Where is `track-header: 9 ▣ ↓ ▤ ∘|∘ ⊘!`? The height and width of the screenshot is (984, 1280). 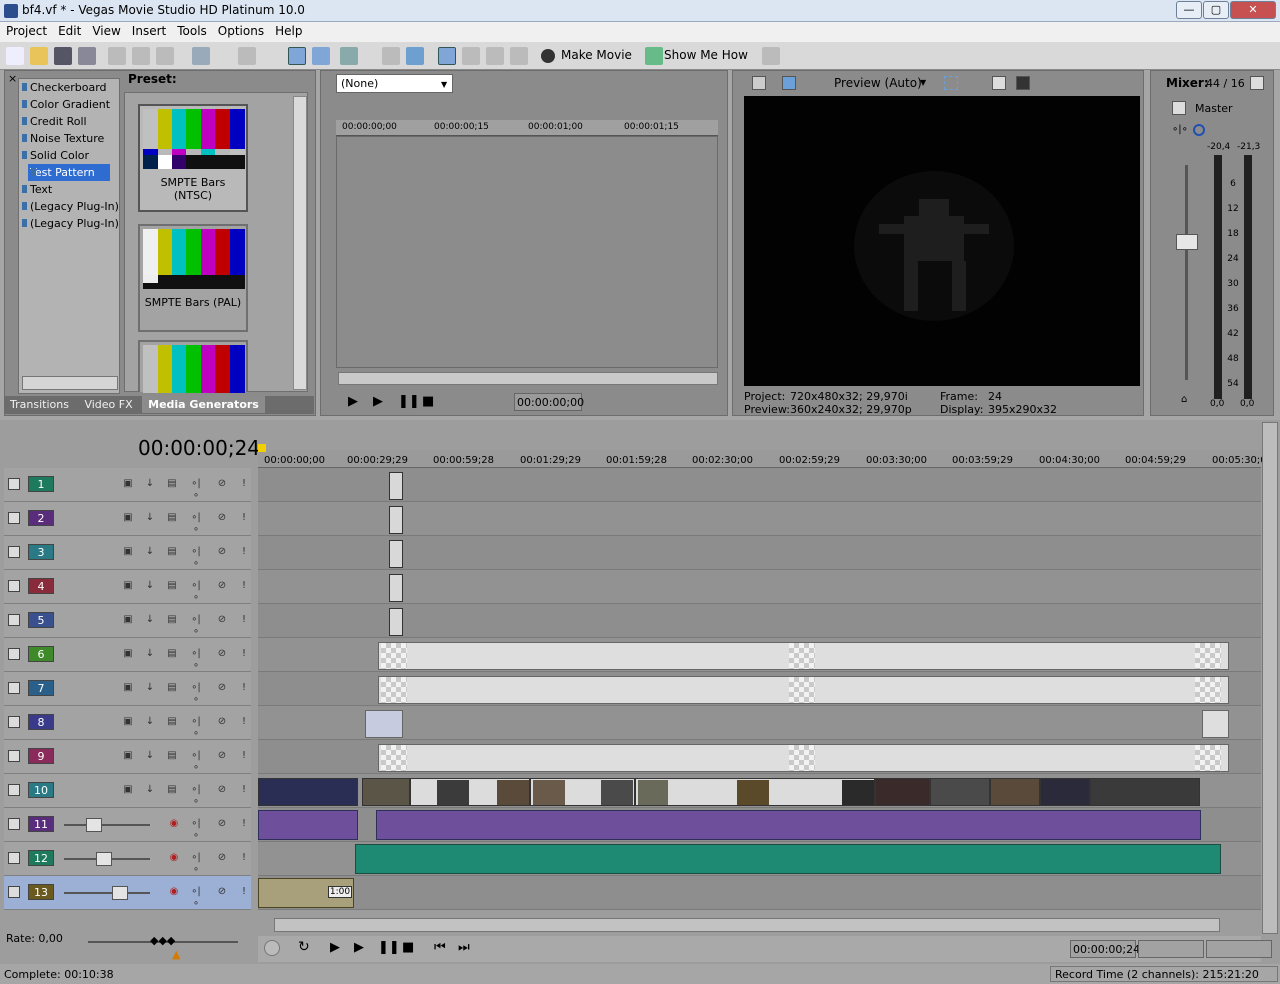
track-header: 9 ▣ ↓ ▤ ∘|∘ ⊘! is located at coordinates (127, 757).